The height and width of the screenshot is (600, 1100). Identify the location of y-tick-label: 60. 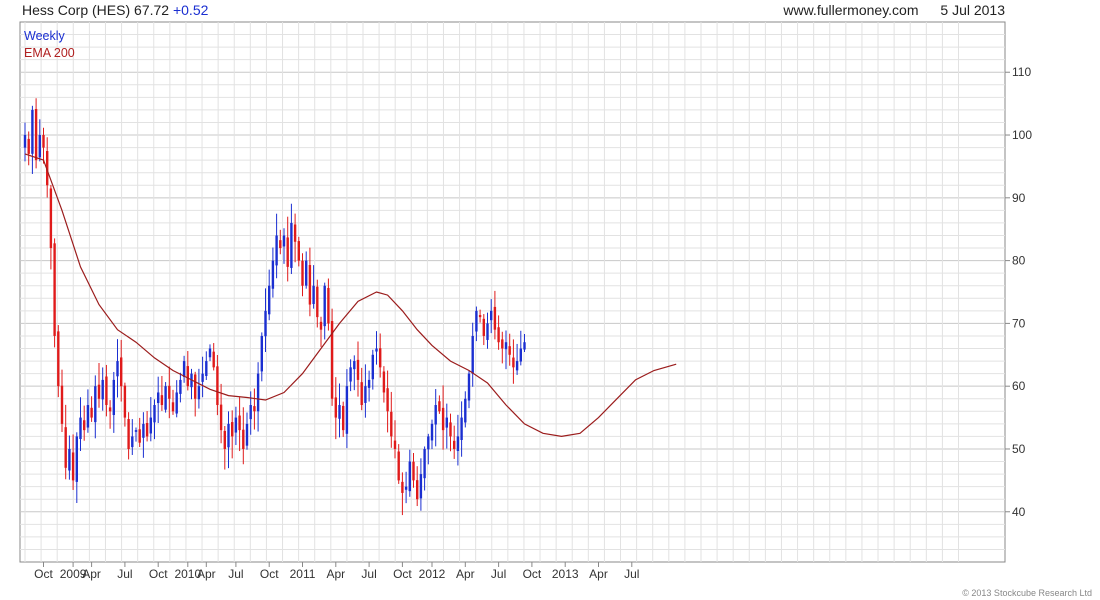
(1019, 386).